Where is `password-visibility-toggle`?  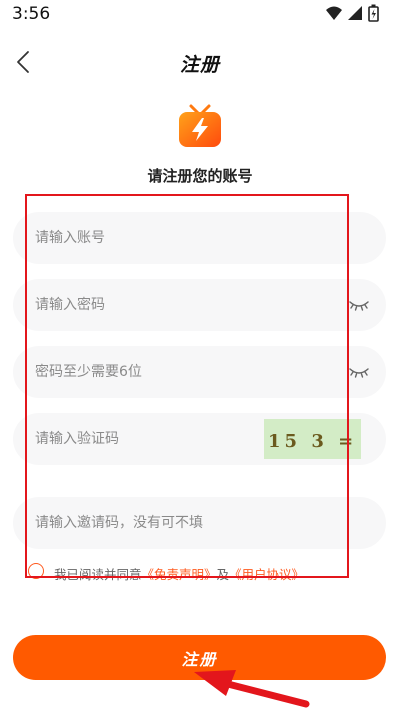
password-visibility-toggle is located at coordinates (359, 304).